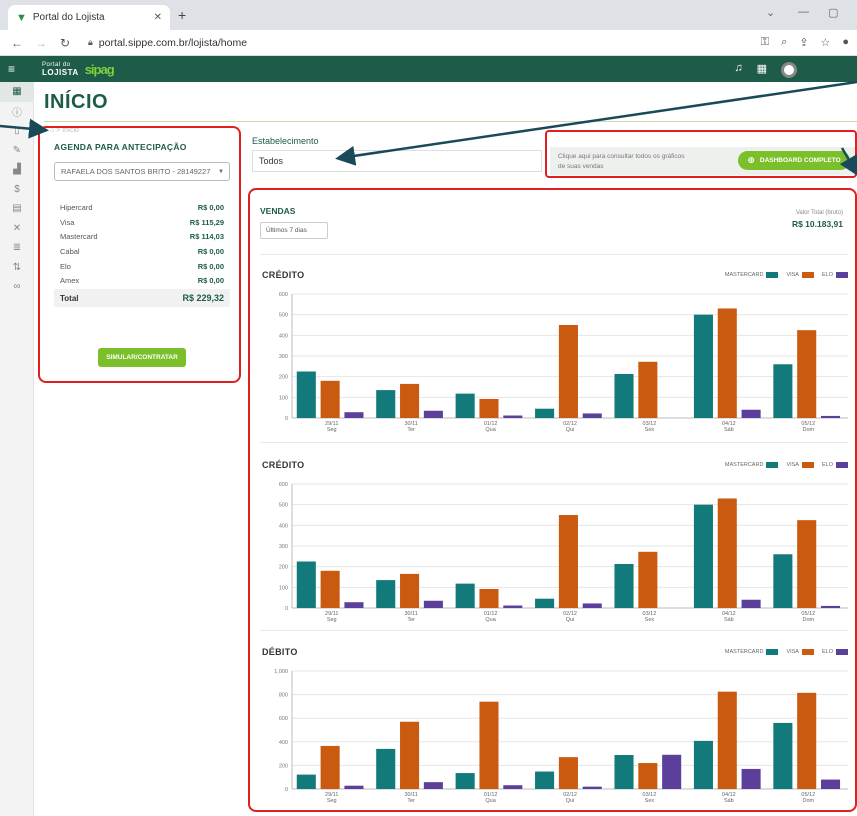  I want to click on browser-tab-strip: ▼ Portal do Lojista ✕ + ⌄ — ▢, so click(428, 15).